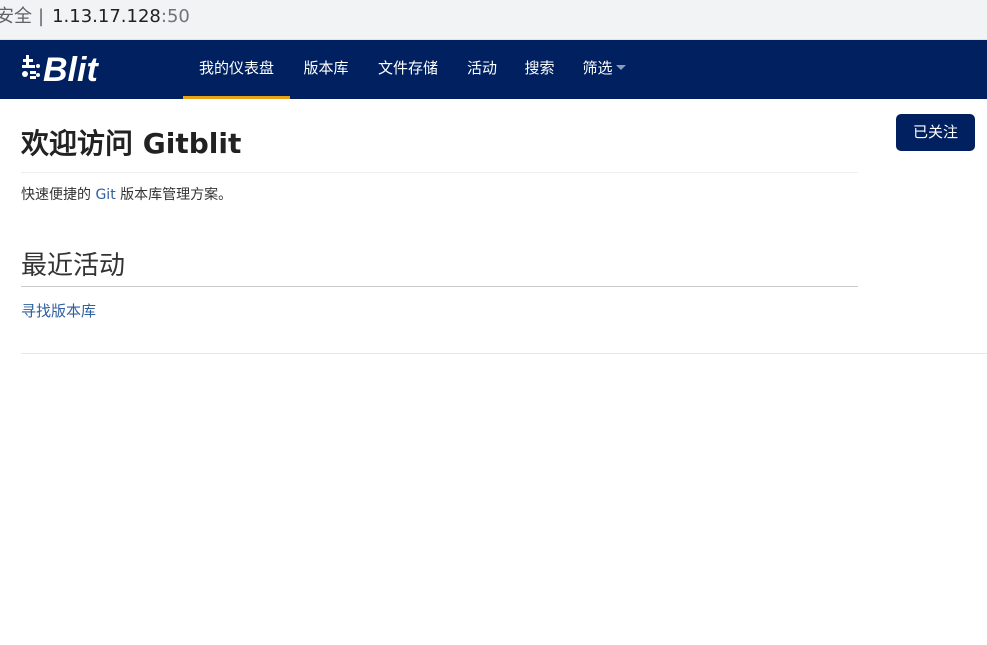  I want to click on url-port: :50, so click(175, 16).